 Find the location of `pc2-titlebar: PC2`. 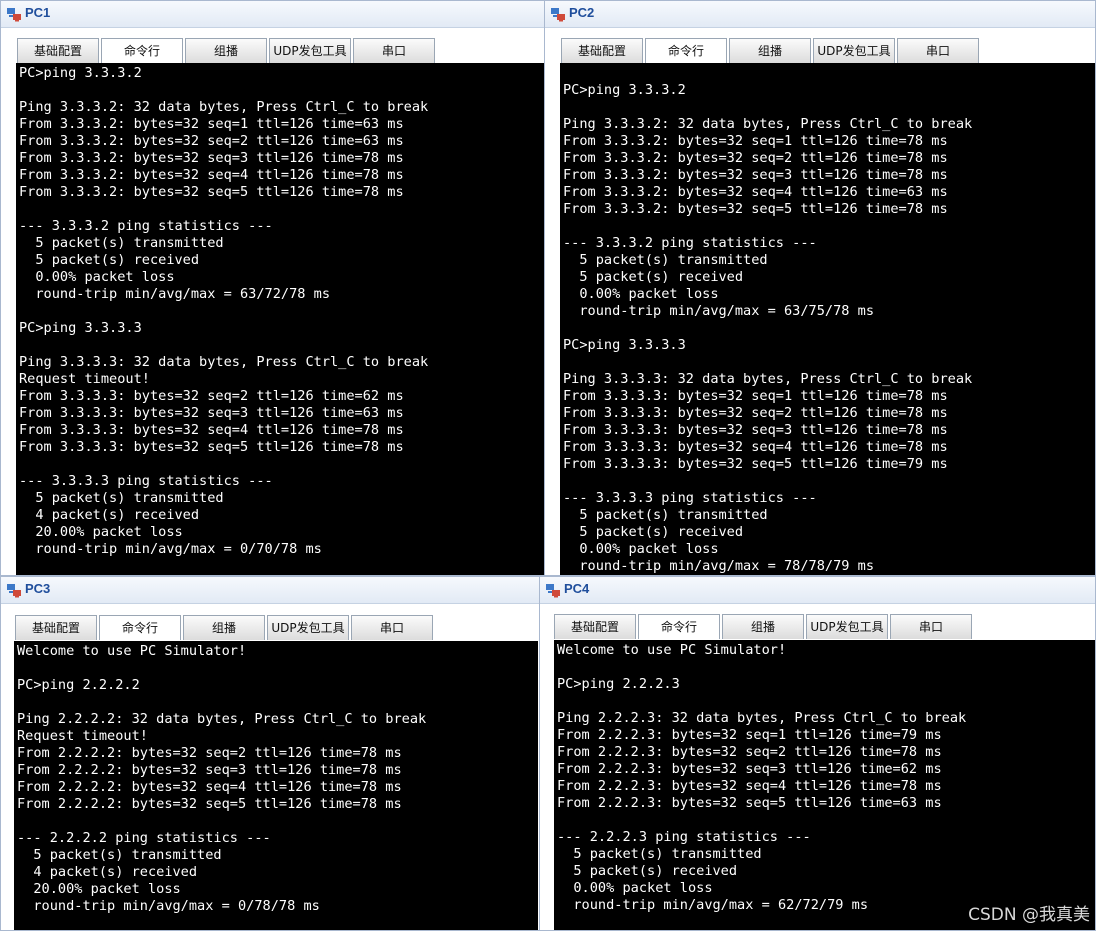

pc2-titlebar: PC2 is located at coordinates (820, 14).